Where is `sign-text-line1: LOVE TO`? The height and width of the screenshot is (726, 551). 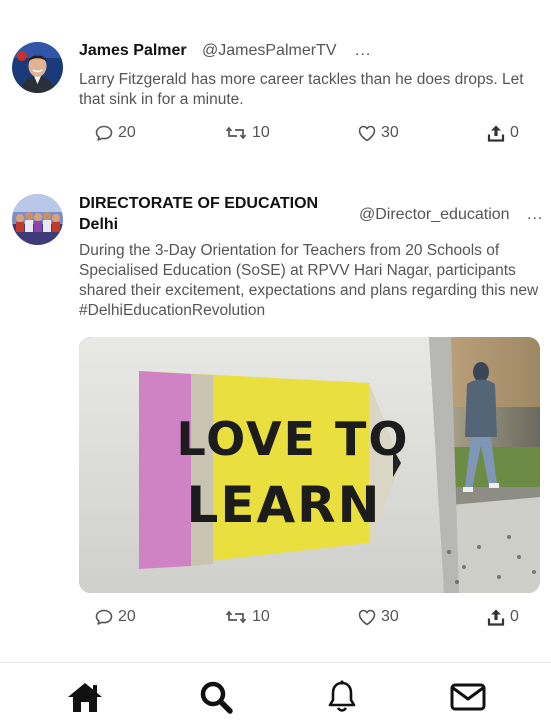
sign-text-line1: LOVE TO is located at coordinates (292, 439).